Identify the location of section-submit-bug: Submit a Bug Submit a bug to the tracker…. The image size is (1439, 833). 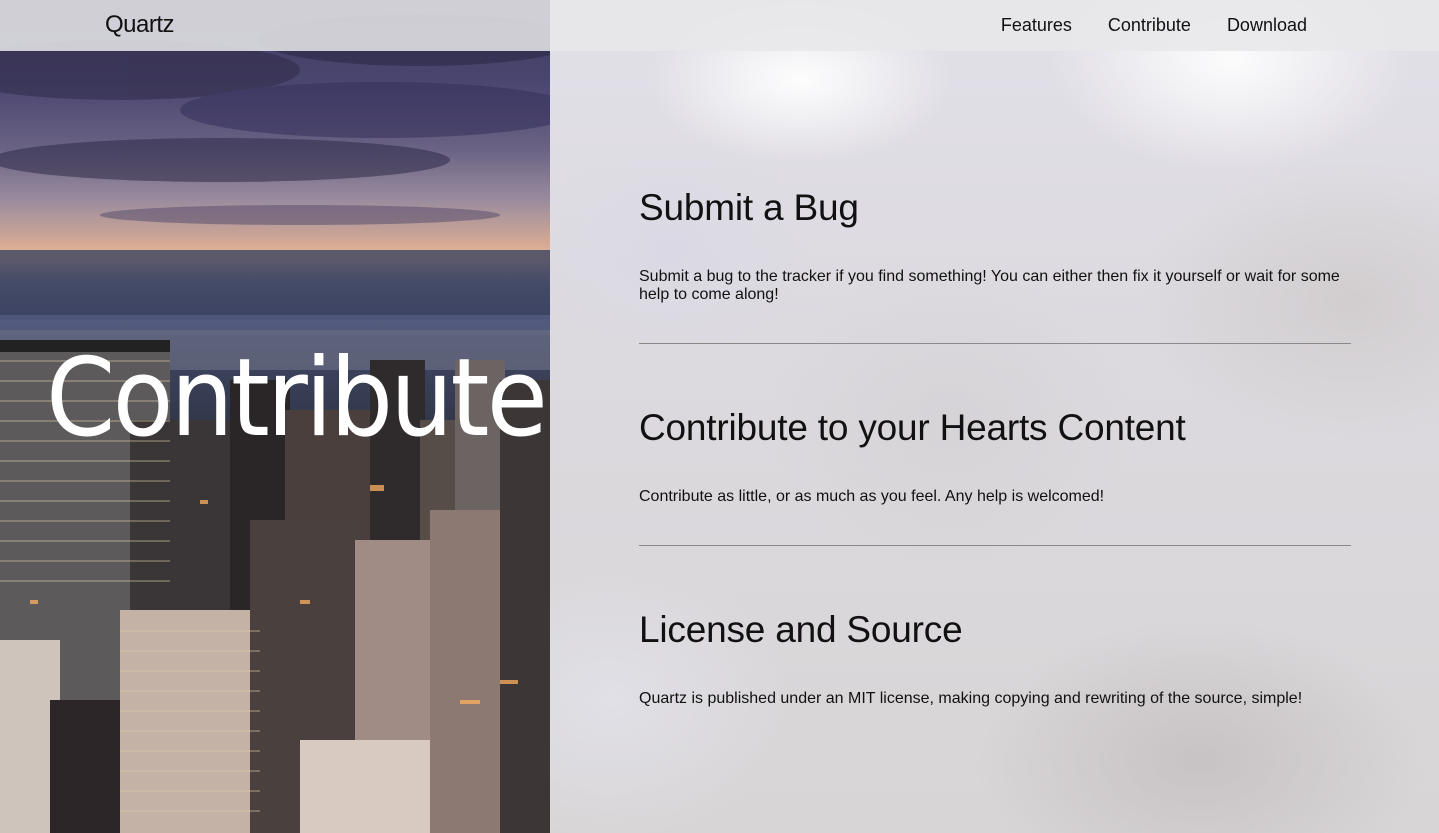
(995, 264).